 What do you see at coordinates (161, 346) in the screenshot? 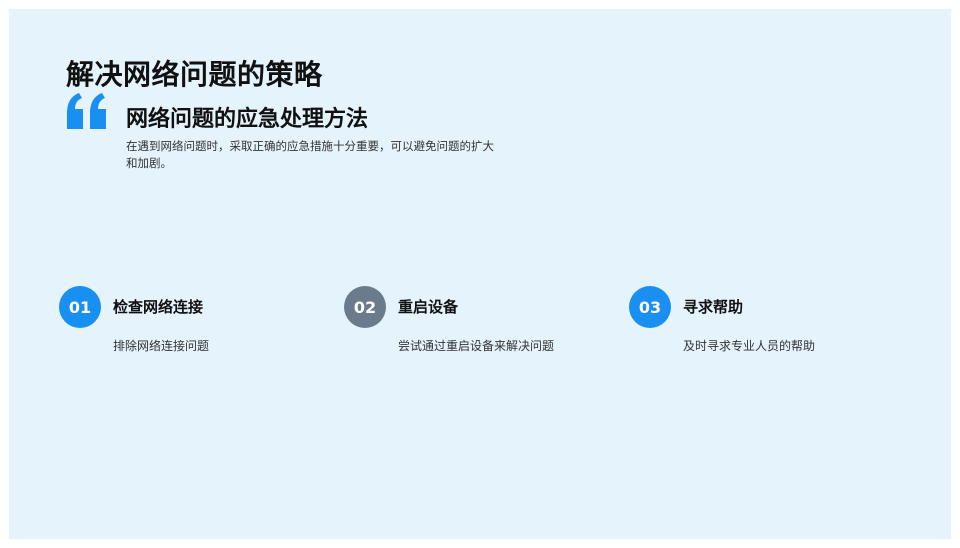
I see `step-description: 排除网络连接问题` at bounding box center [161, 346].